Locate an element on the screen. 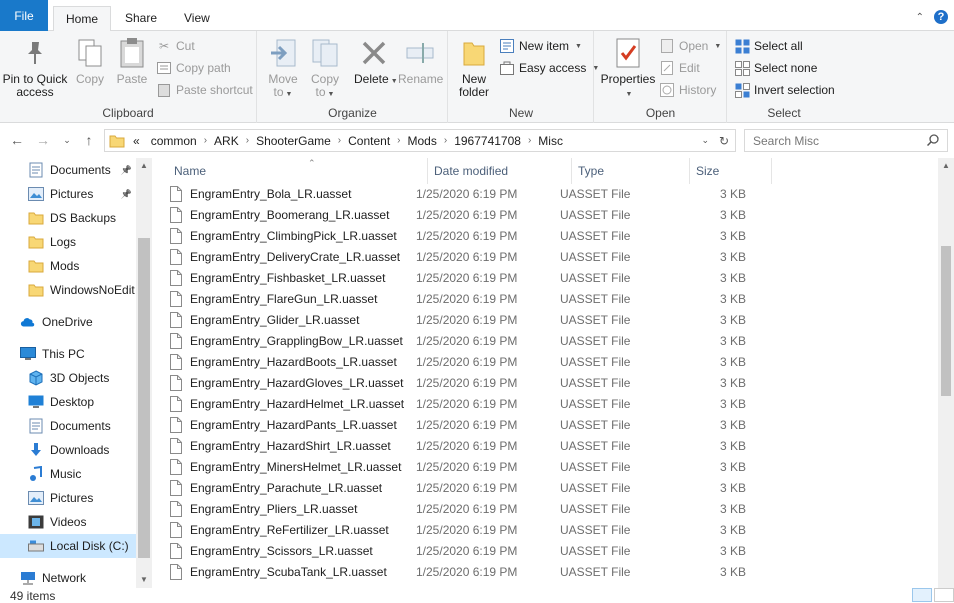 The image size is (954, 603). nav-item: WindowsNoEdit is located at coordinates (68, 290).